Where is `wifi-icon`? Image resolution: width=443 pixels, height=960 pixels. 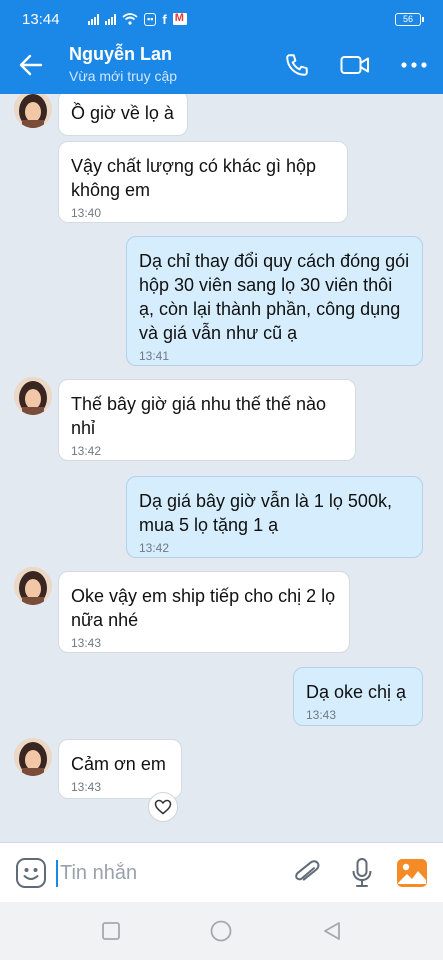 wifi-icon is located at coordinates (130, 19).